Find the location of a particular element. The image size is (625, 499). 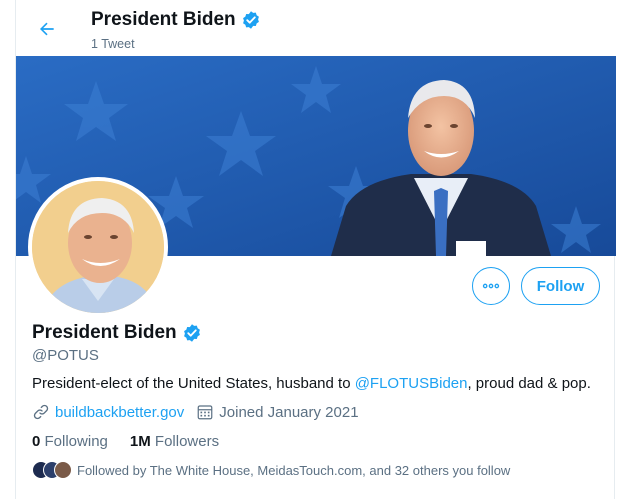

followers-count: 1M is located at coordinates (140, 441).